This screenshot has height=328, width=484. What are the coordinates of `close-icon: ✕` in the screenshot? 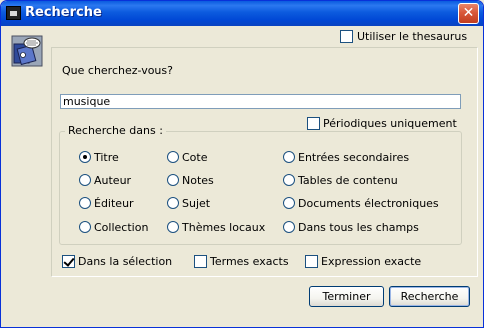 It's located at (468, 13).